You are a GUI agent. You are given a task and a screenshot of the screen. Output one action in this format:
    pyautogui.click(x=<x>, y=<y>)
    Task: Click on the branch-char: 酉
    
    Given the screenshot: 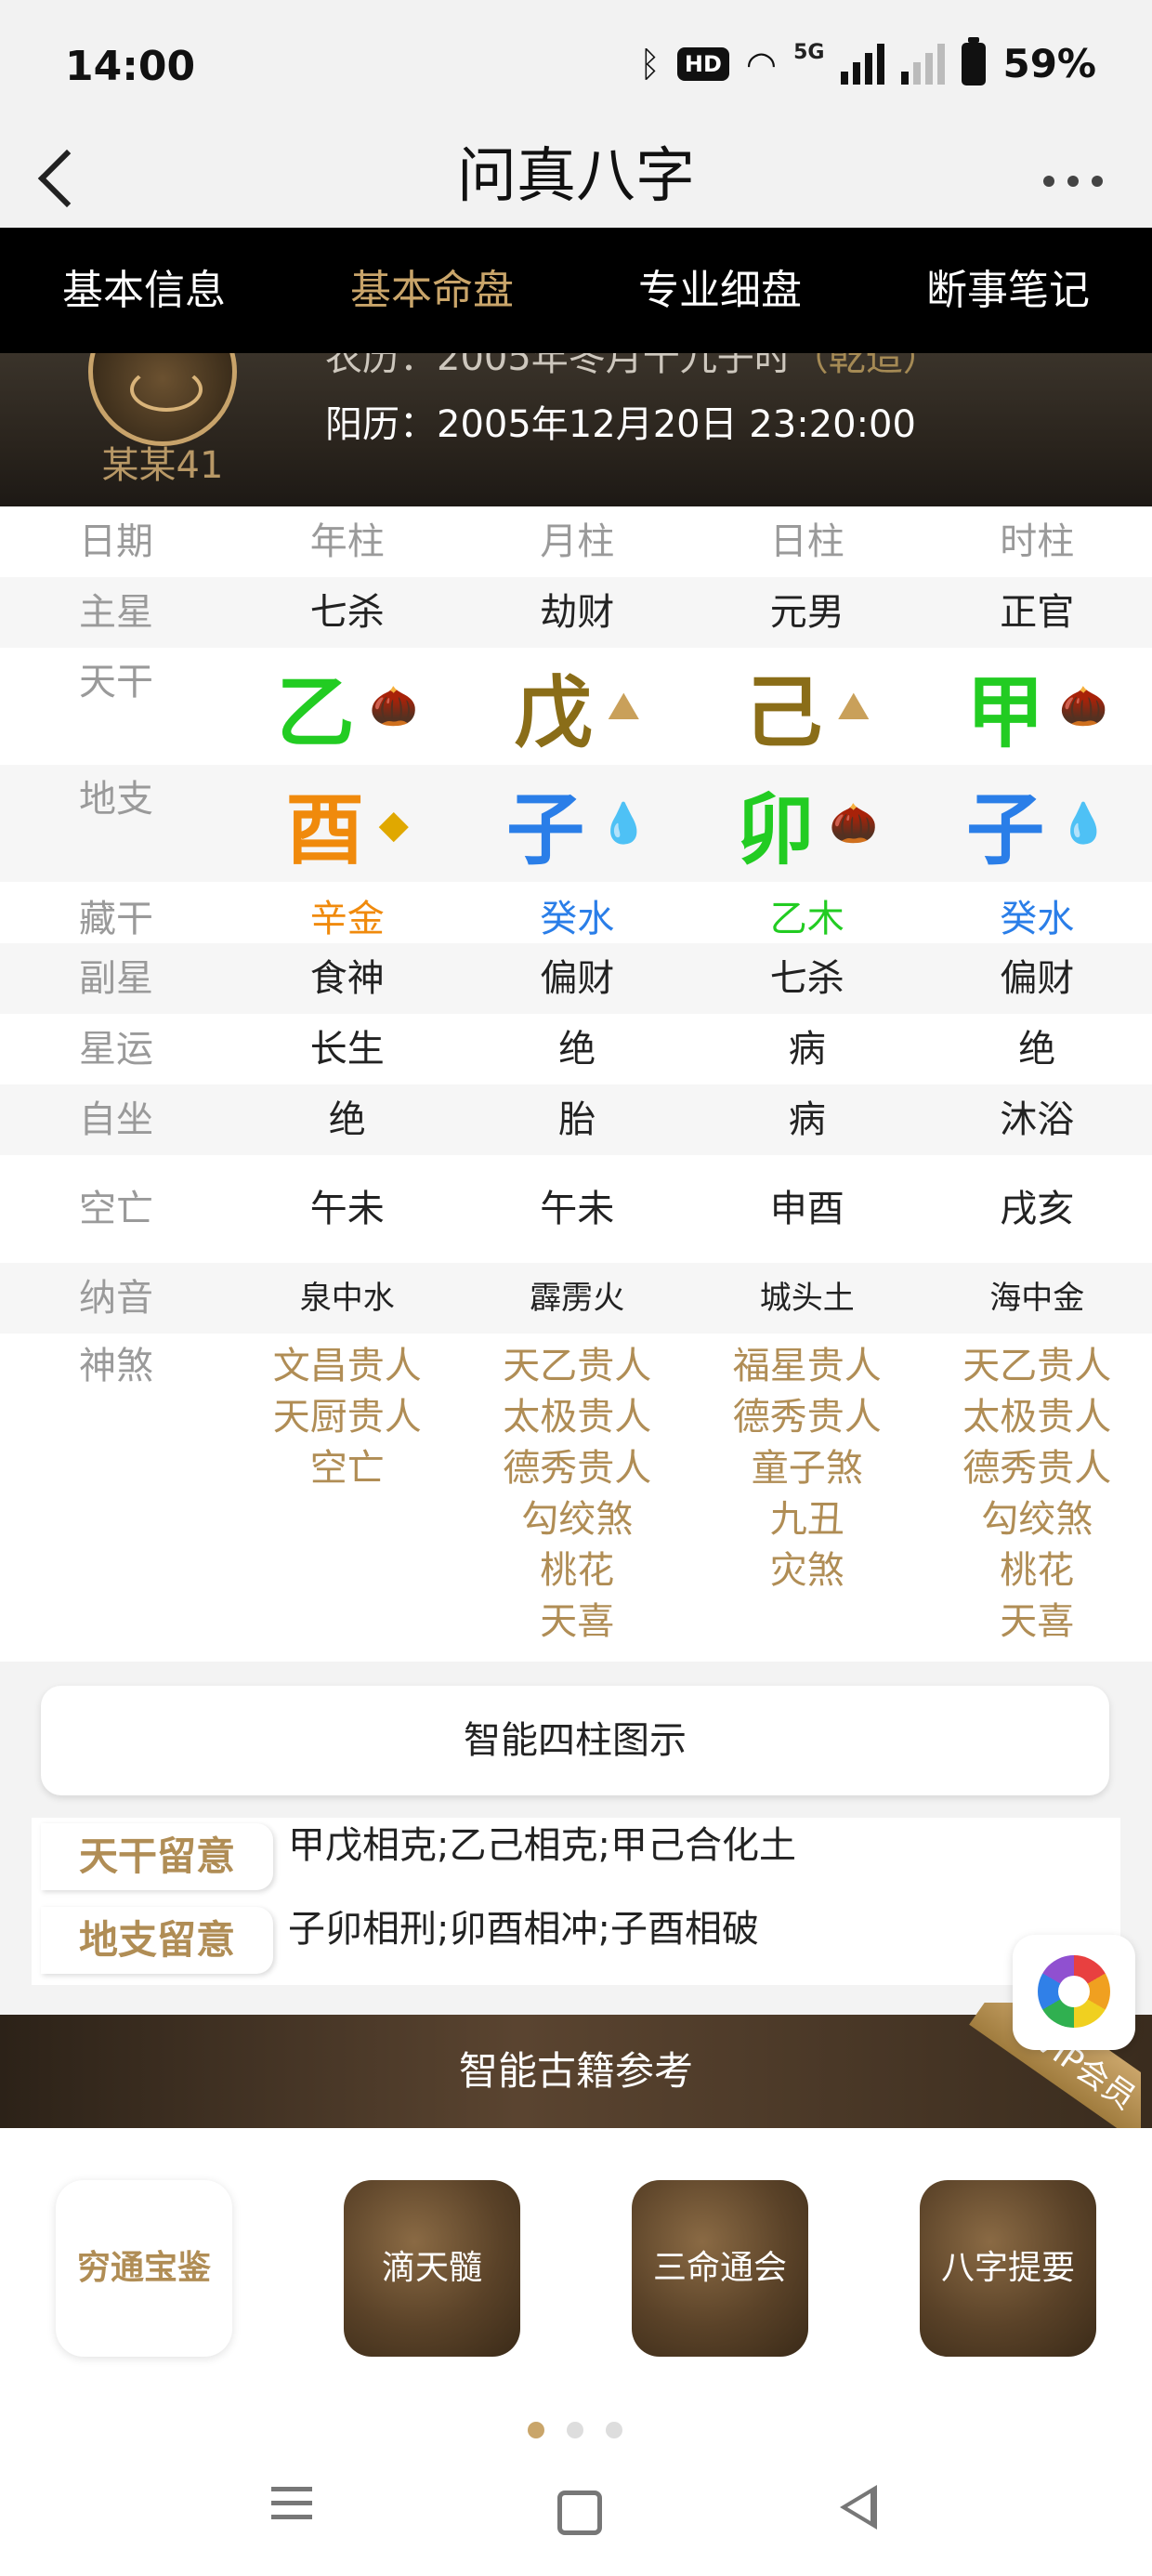 What is the action you would take?
    pyautogui.click(x=324, y=829)
    